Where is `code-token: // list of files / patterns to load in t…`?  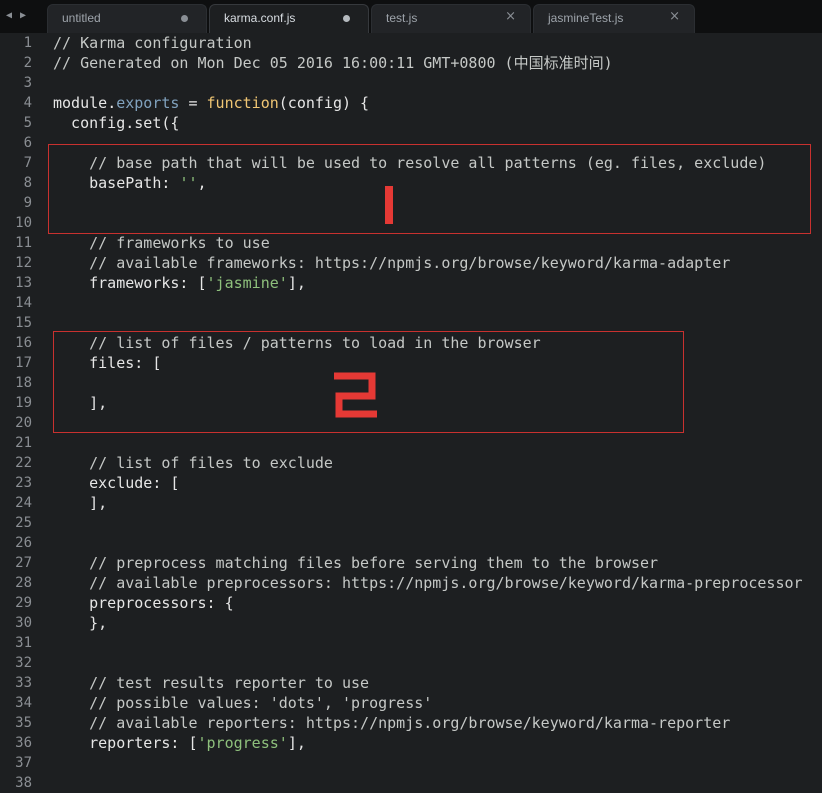
code-token: // list of files / patterns to load in t… is located at coordinates (297, 343).